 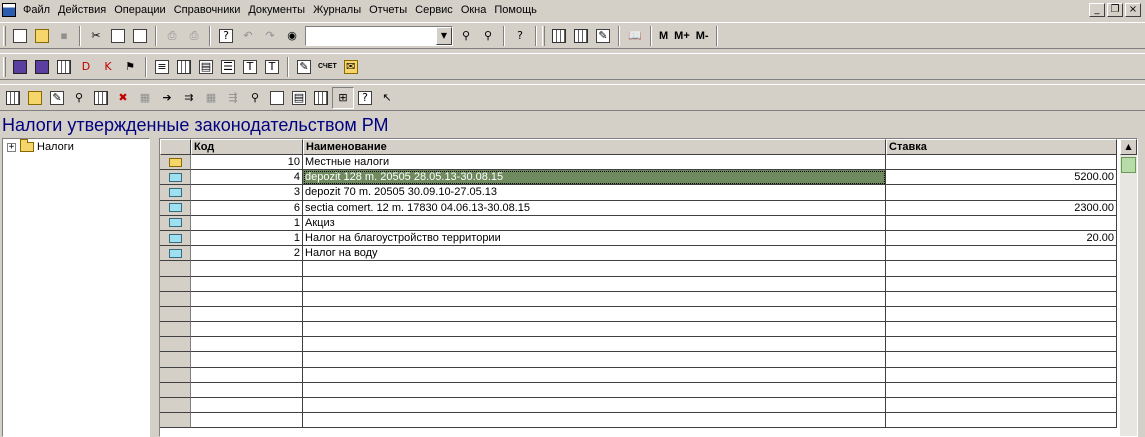 I want to click on view-record-button: ⚲, so click(x=79, y=98).